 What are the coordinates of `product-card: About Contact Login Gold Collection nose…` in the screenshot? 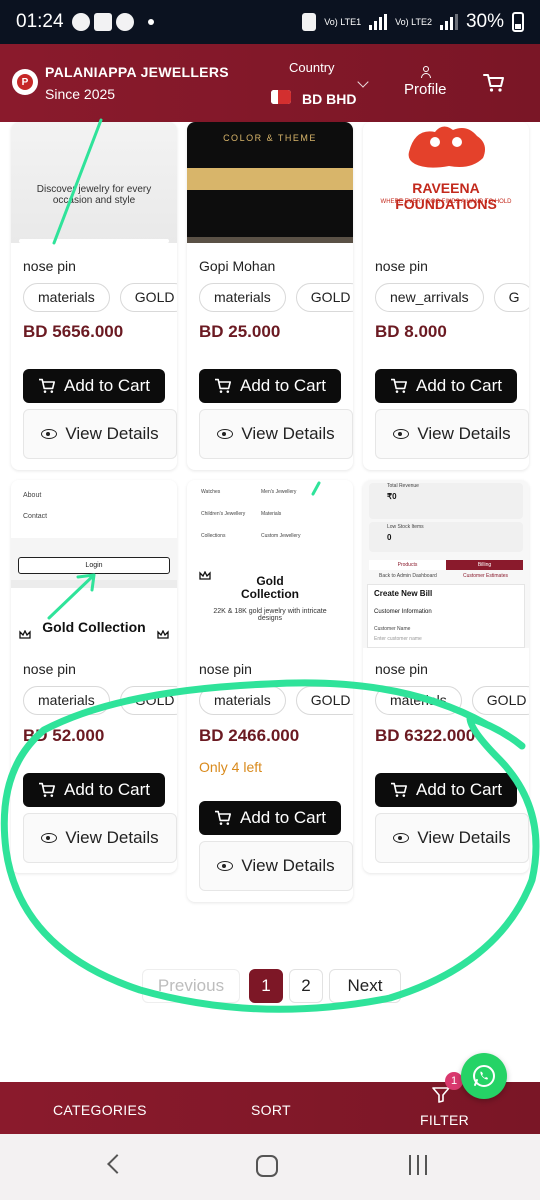 It's located at (94, 676).